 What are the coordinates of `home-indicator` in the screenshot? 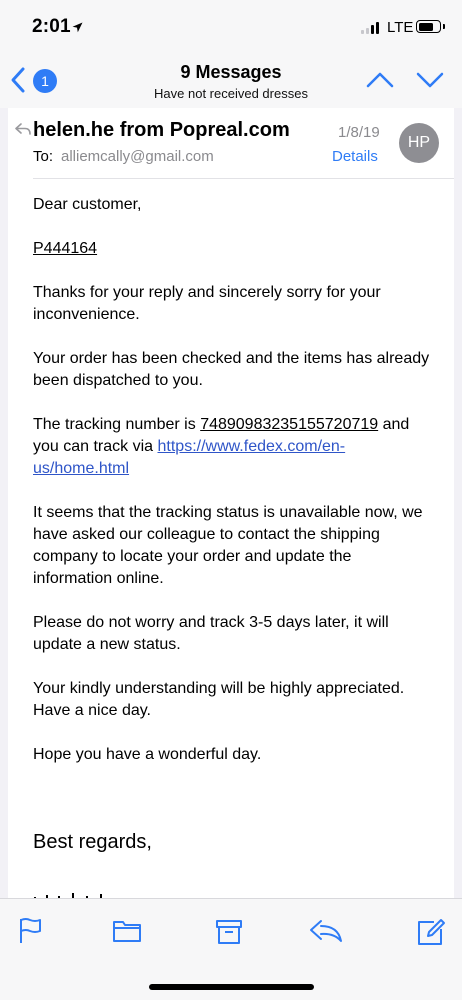 It's located at (231, 987).